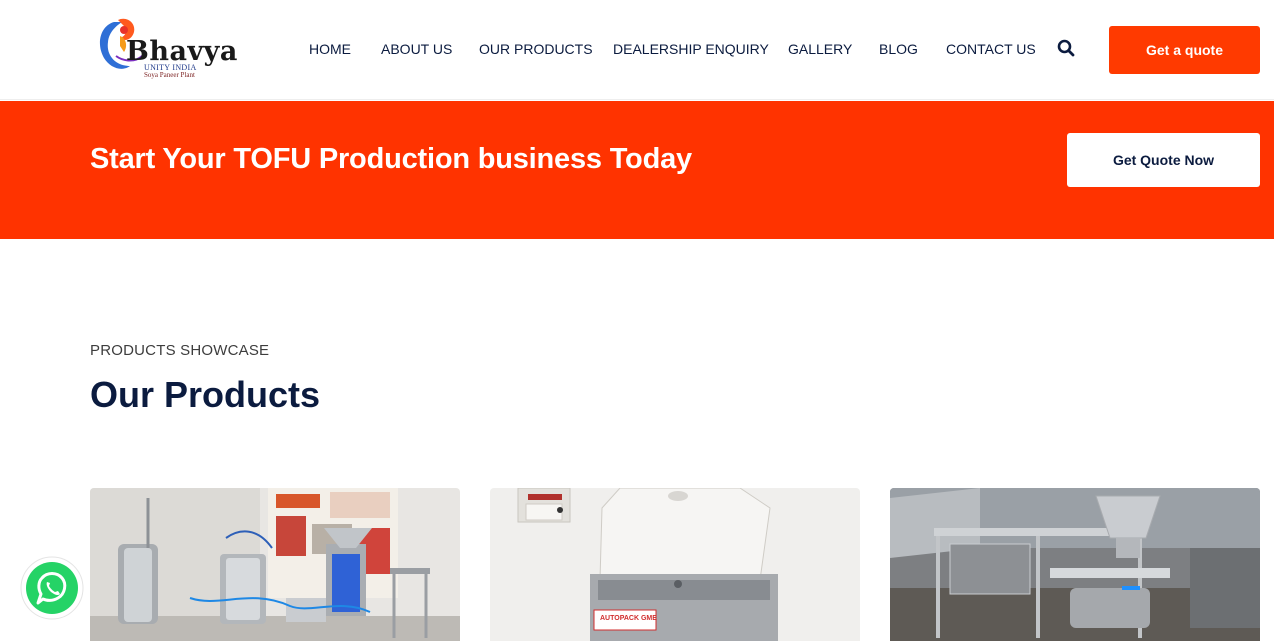 This screenshot has width=1274, height=641. Describe the element at coordinates (416, 49) in the screenshot. I see `nav-about-us: ABOUT US` at that location.